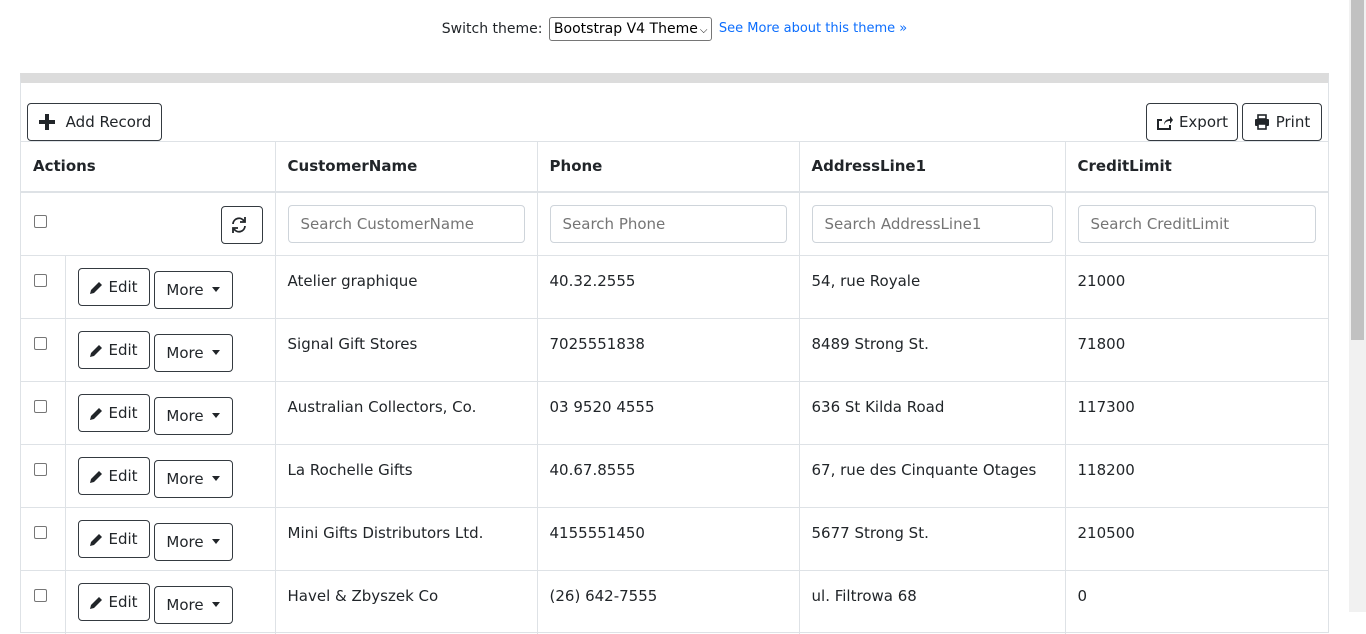 This screenshot has height=634, width=1366. Describe the element at coordinates (668, 287) in the screenshot. I see `cell-phone: 40.32.2555` at that location.